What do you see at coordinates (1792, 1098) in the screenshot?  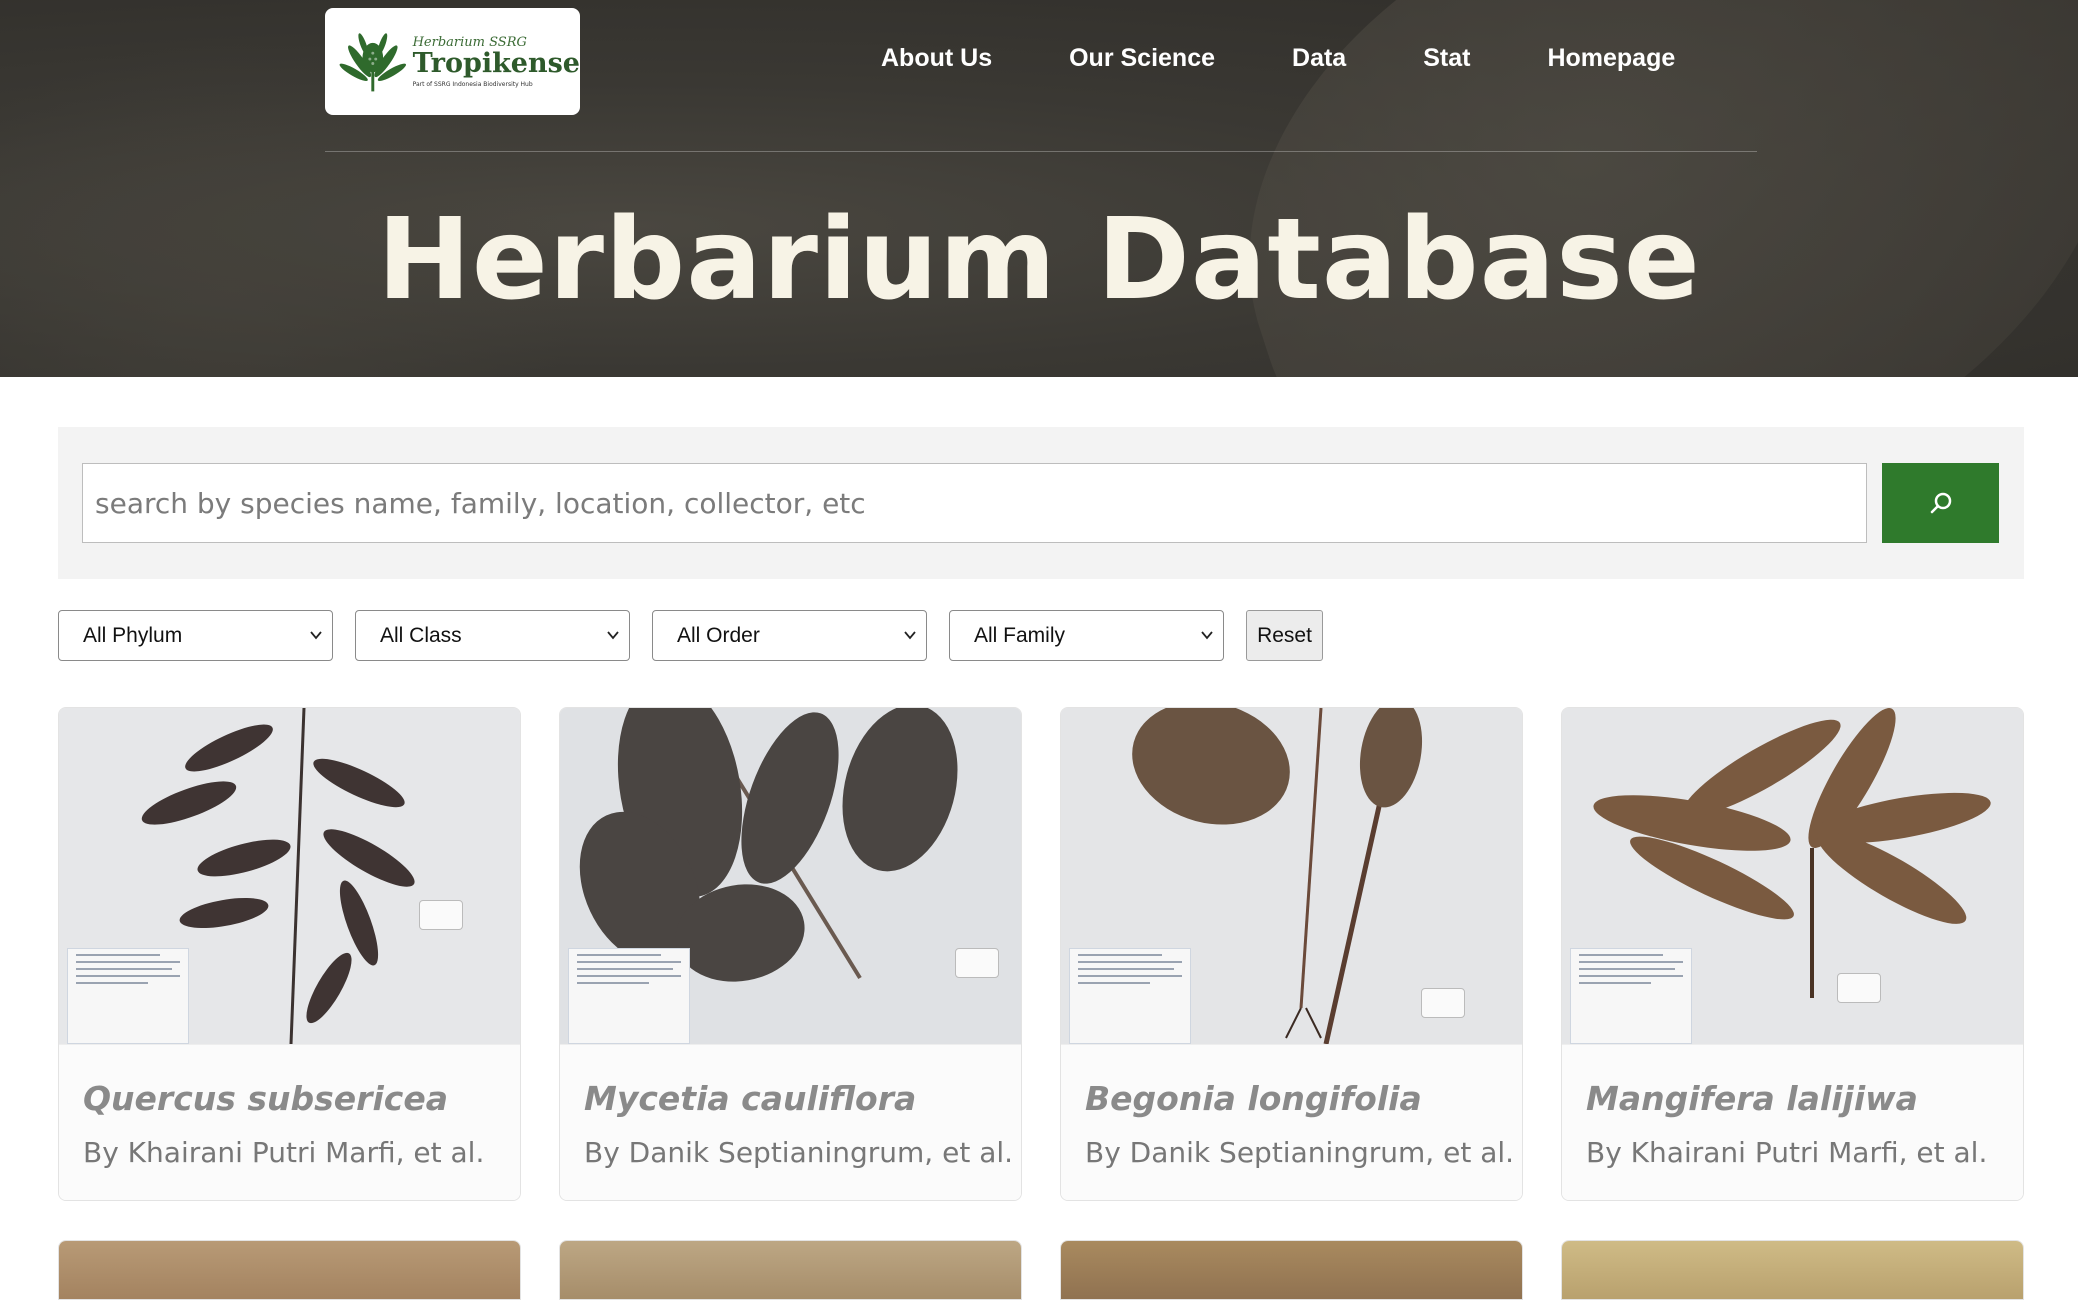 I see `species-name: Mangifera lalijiwa` at bounding box center [1792, 1098].